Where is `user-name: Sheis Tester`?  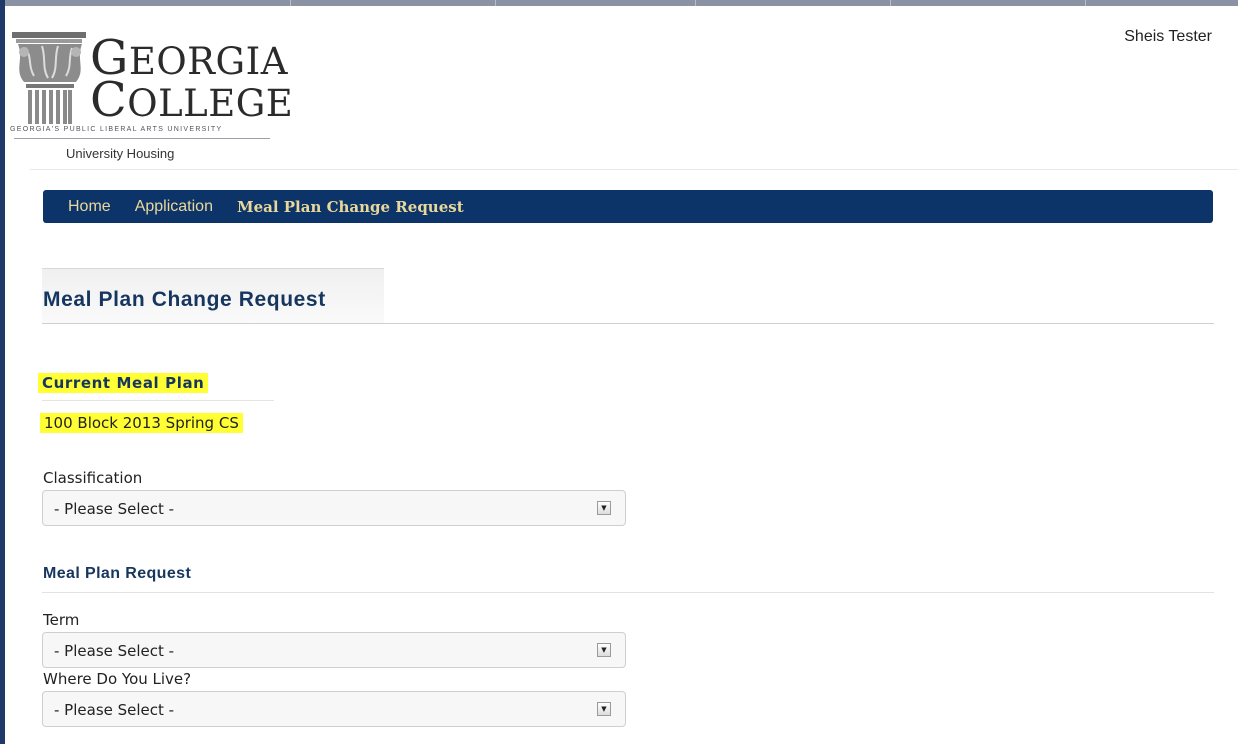 user-name: Sheis Tester is located at coordinates (1168, 37).